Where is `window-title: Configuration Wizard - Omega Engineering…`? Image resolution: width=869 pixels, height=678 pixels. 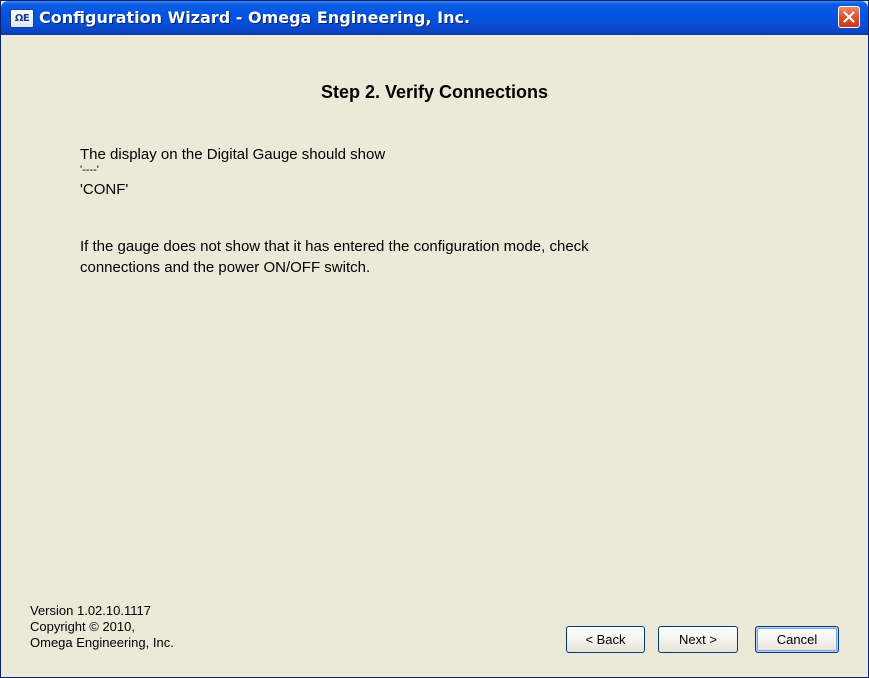 window-title: Configuration Wizard - Omega Engineering… is located at coordinates (255, 17).